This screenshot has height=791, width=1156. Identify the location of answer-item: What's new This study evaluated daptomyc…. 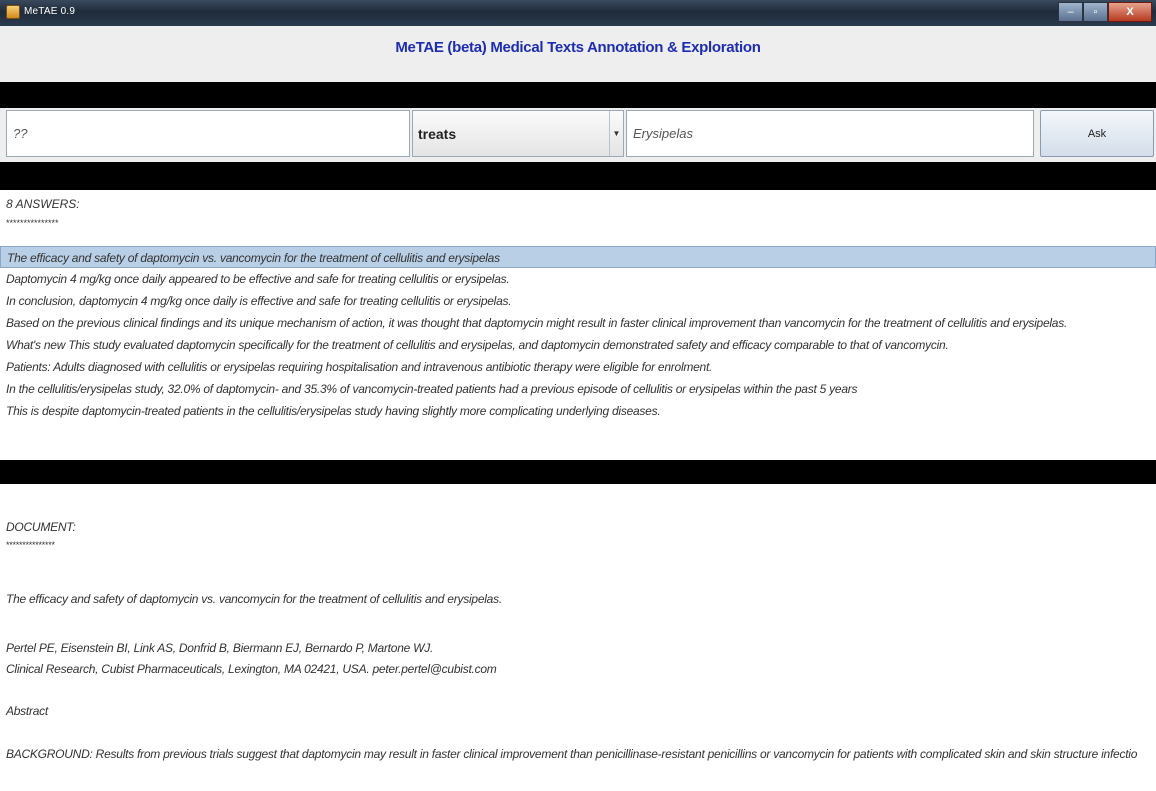
(578, 345).